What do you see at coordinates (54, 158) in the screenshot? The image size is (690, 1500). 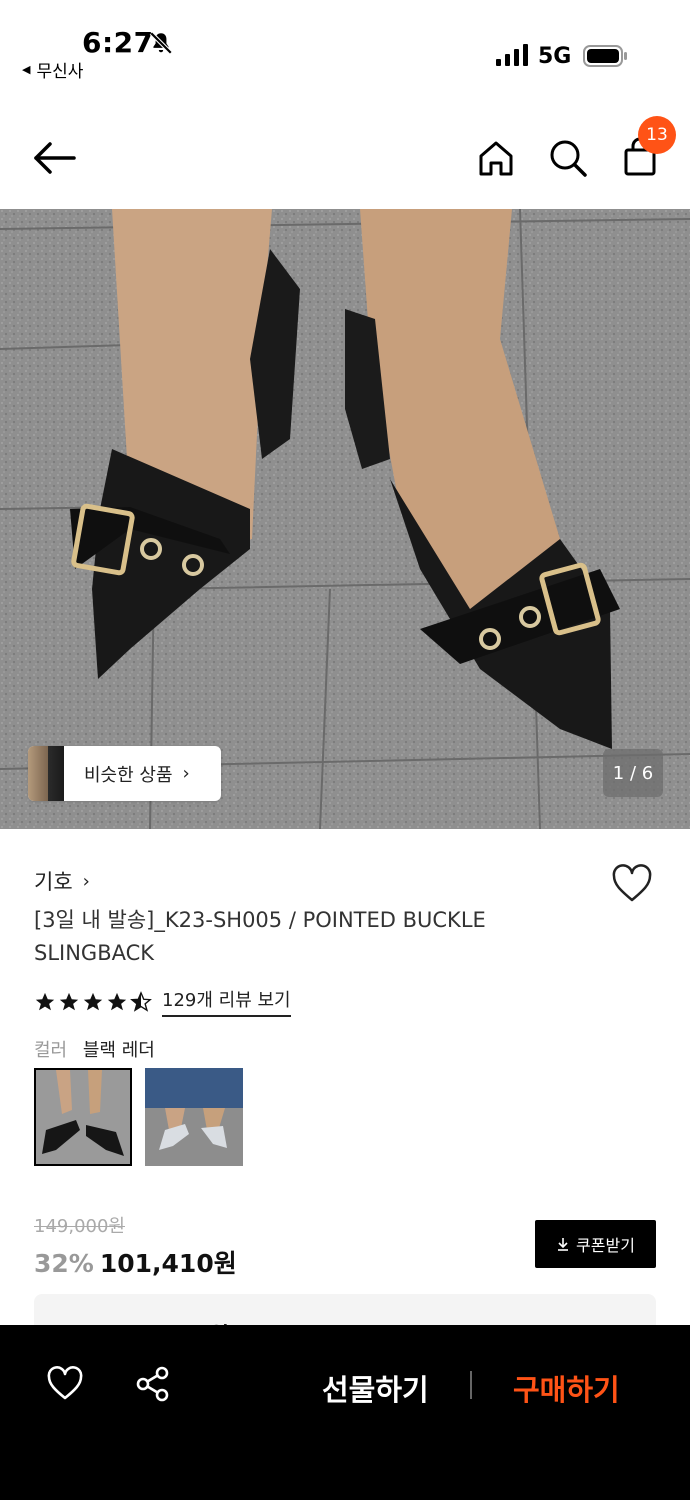 I see `back-arrow-icon` at bounding box center [54, 158].